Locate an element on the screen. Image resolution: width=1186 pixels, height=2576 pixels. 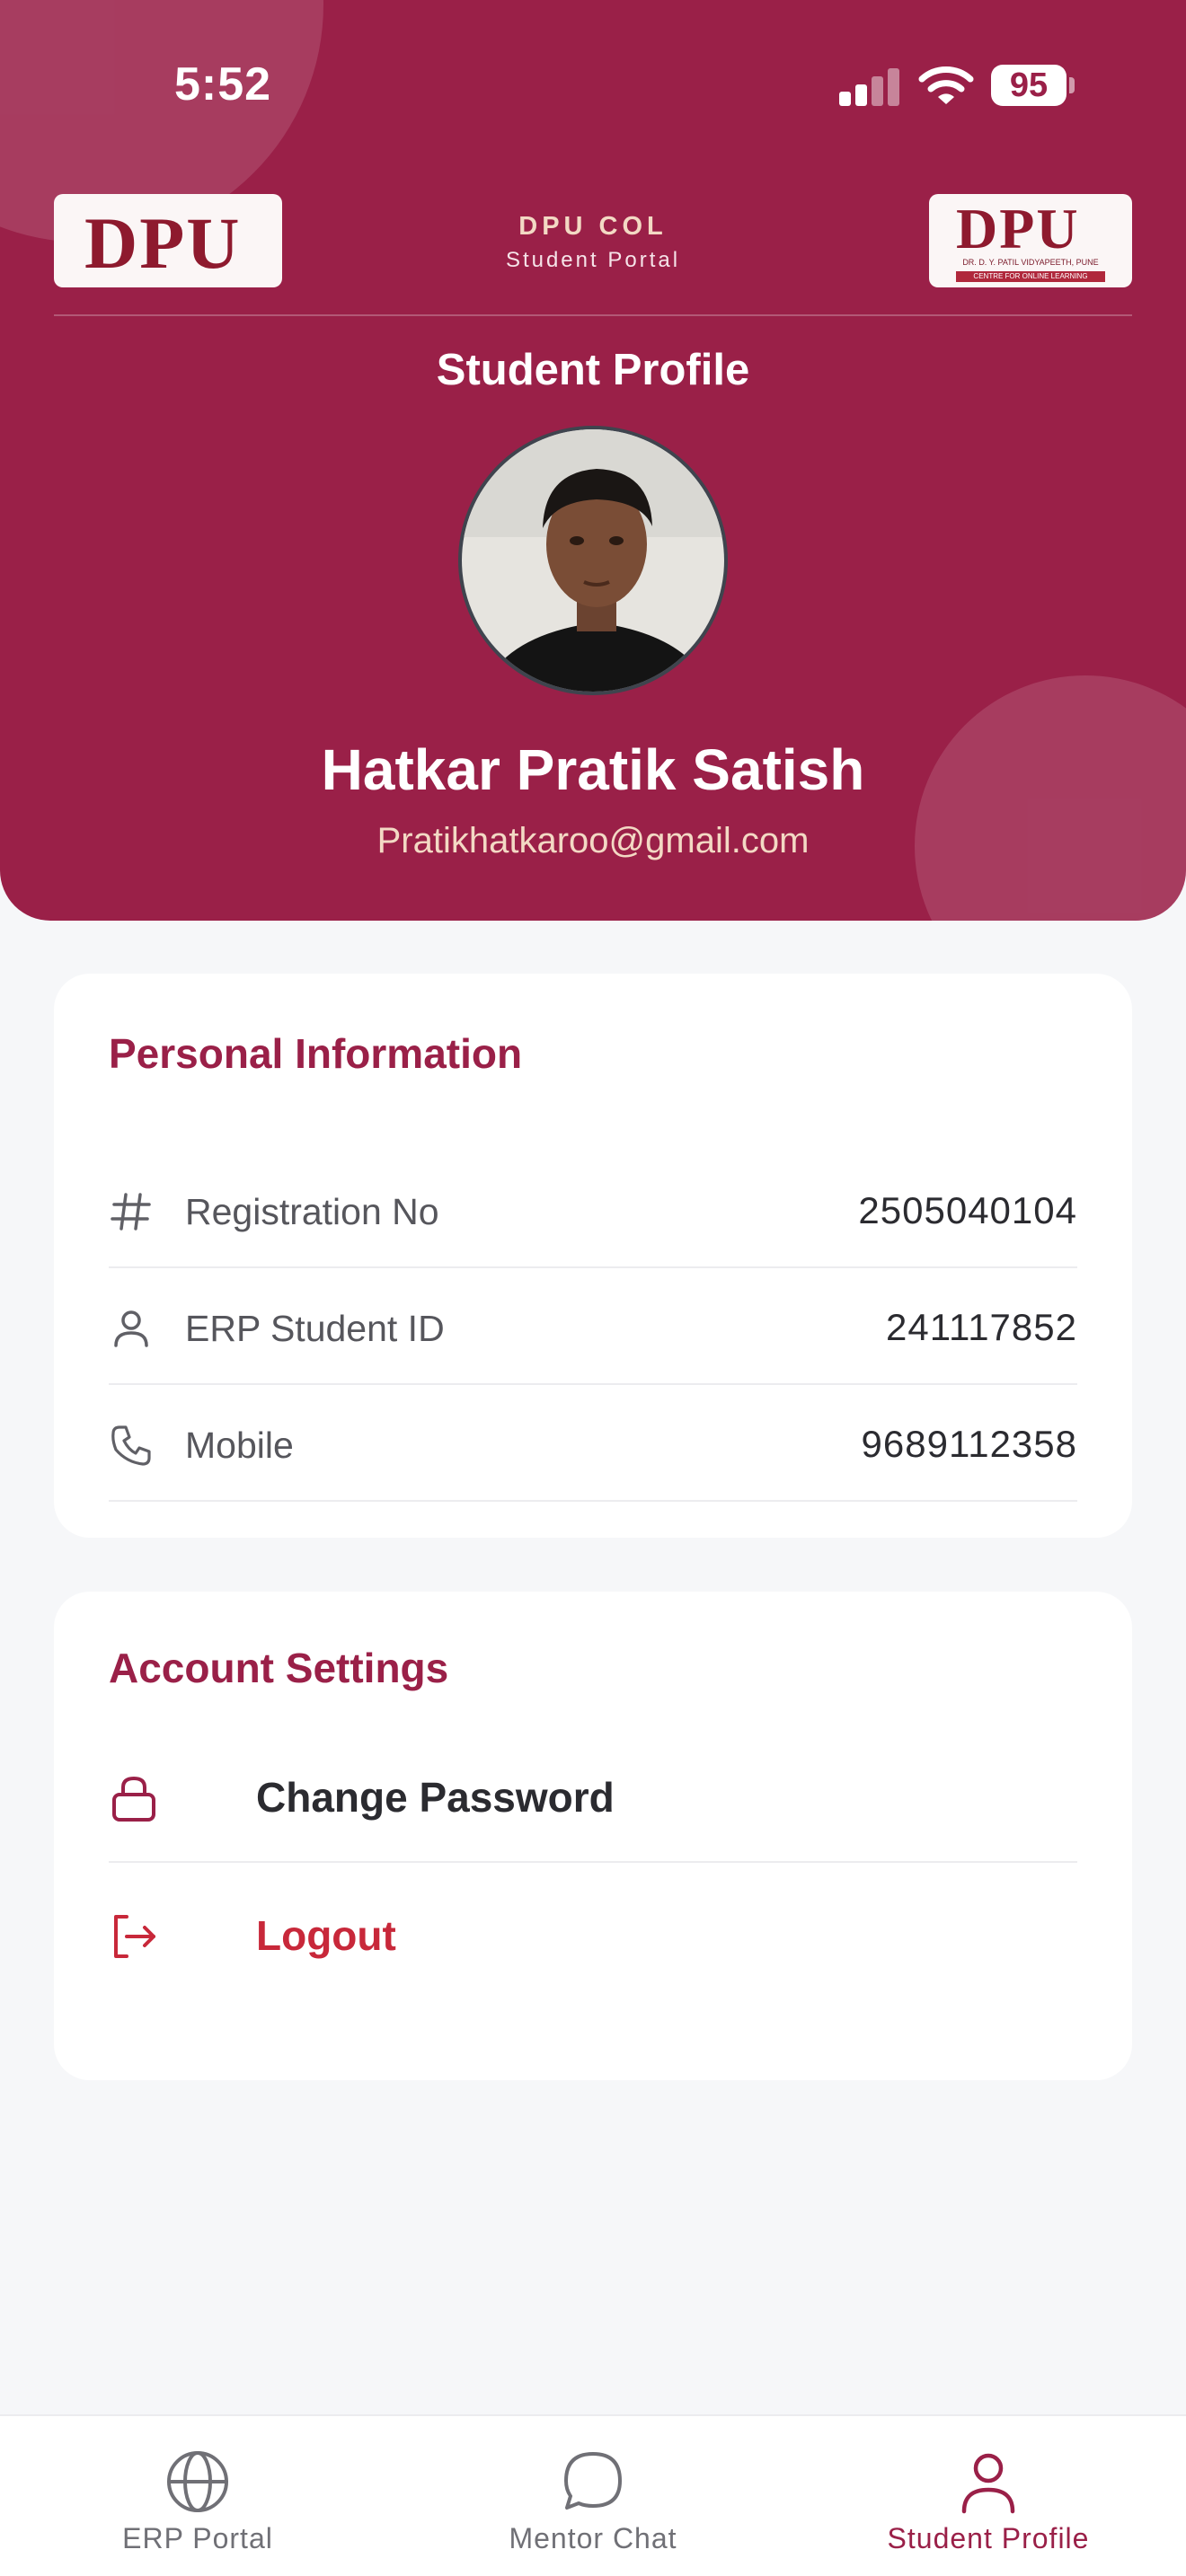
info-row-registration: Registration No 2505040104 is located at coordinates (593, 1209).